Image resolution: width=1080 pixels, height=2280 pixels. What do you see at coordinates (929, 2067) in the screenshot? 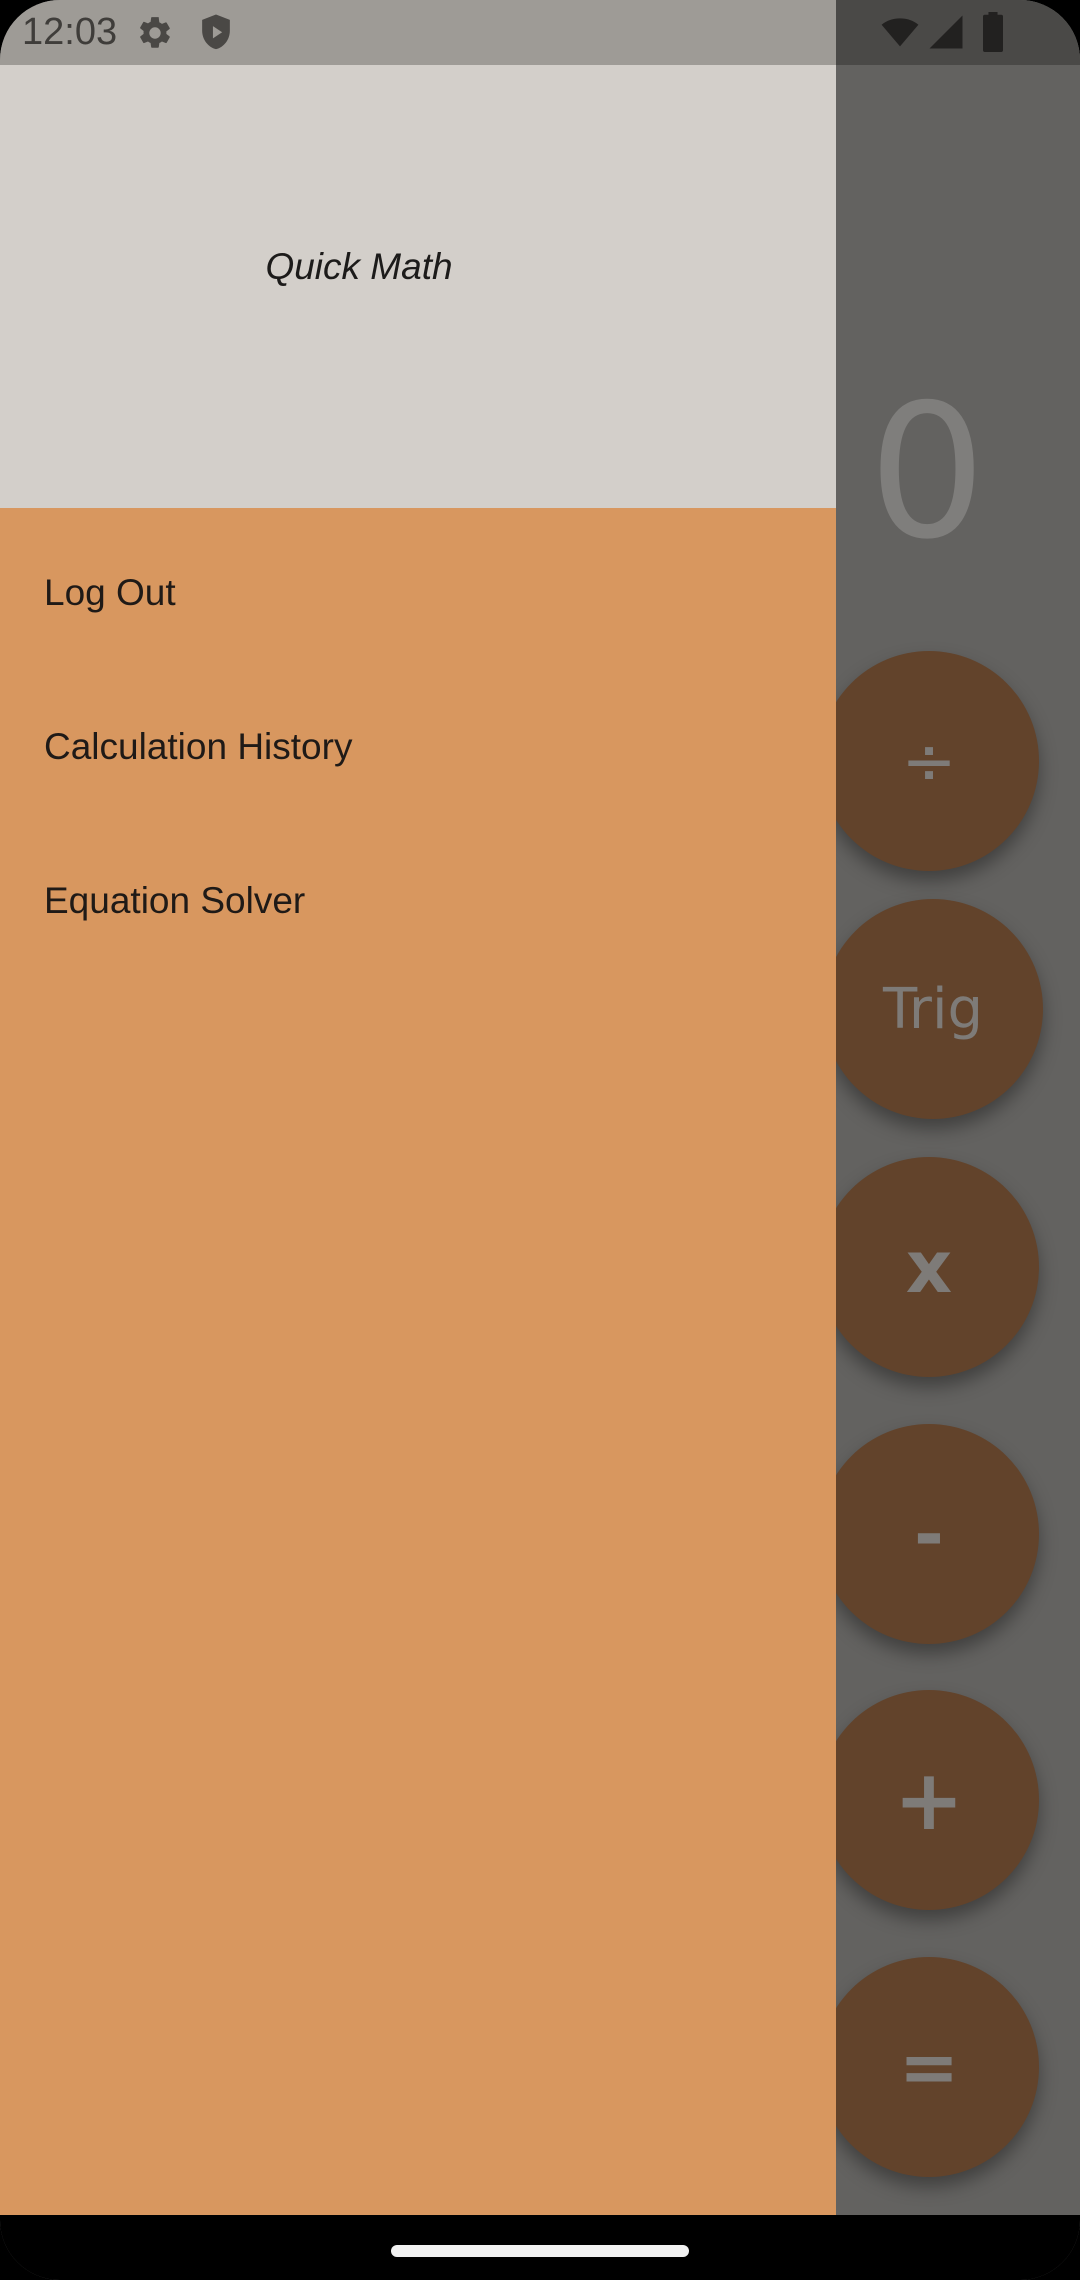
I see `equals-button: =` at bounding box center [929, 2067].